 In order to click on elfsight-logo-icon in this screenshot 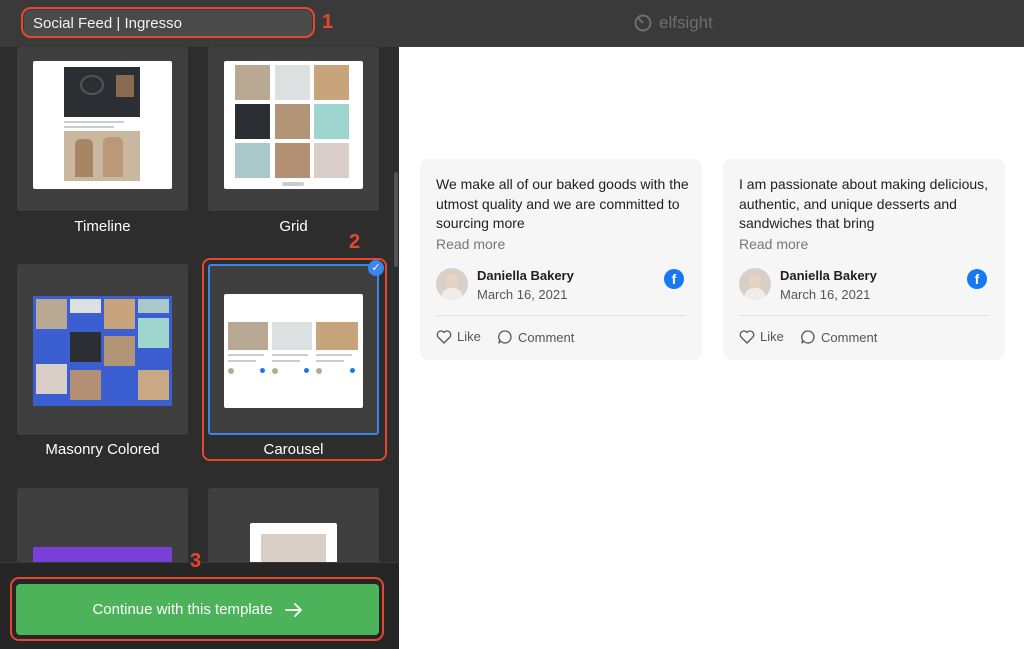, I will do `click(643, 23)`.